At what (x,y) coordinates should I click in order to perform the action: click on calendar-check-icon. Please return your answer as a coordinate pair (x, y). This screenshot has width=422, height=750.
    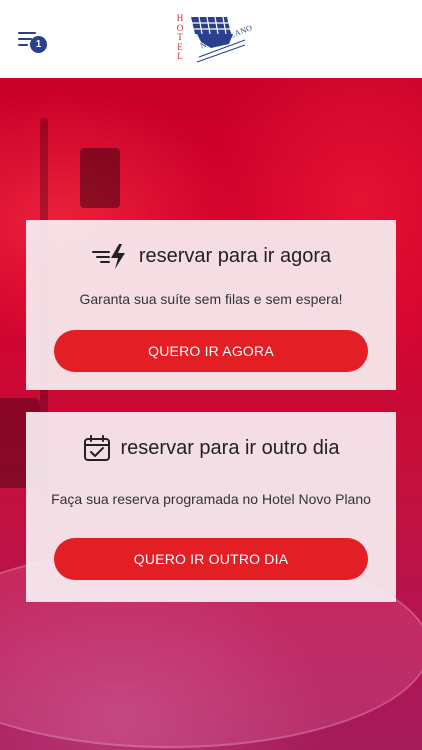
    Looking at the image, I should click on (96, 448).